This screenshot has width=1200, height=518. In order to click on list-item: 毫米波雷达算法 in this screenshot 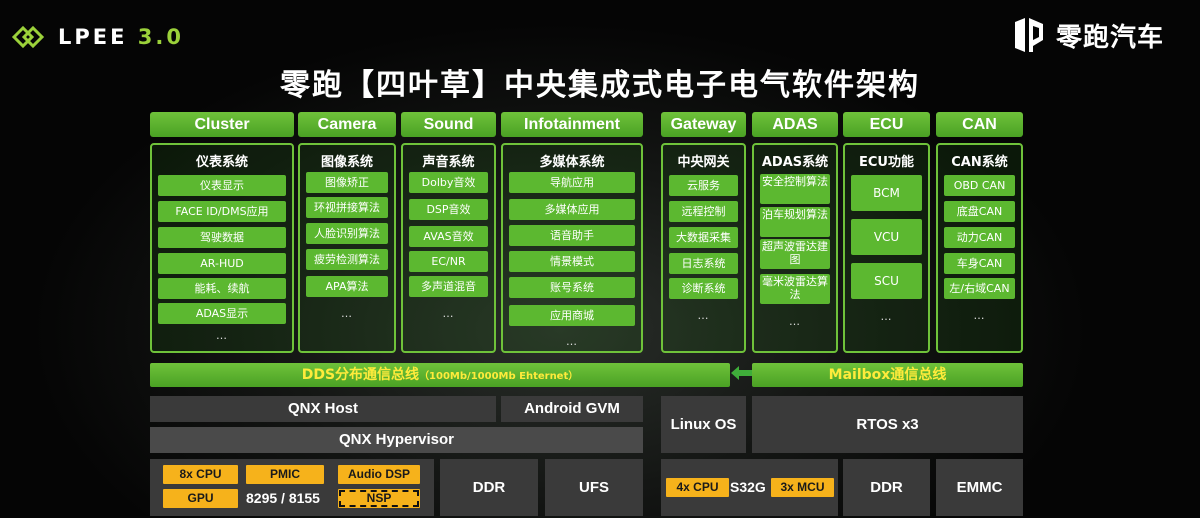, I will do `click(795, 289)`.